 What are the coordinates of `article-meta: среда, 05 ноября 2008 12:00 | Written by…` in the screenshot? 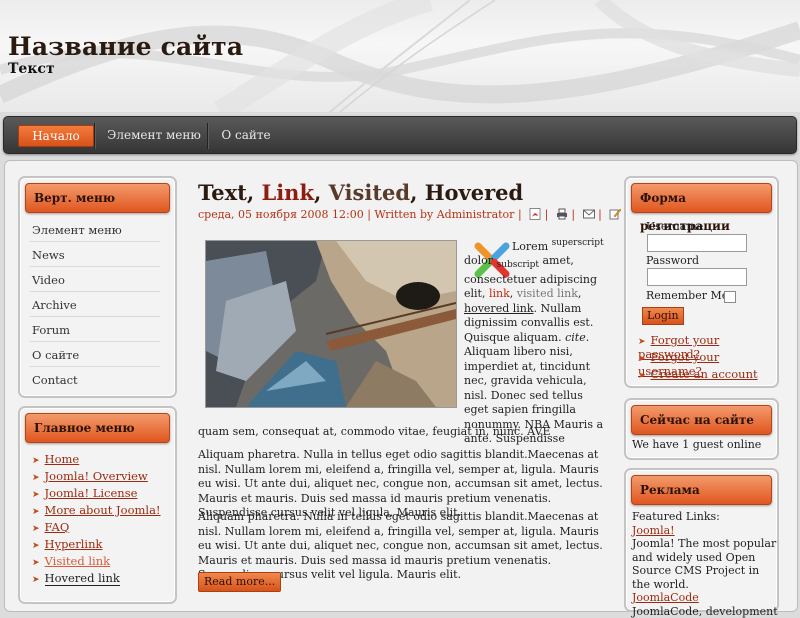 It's located at (409, 214).